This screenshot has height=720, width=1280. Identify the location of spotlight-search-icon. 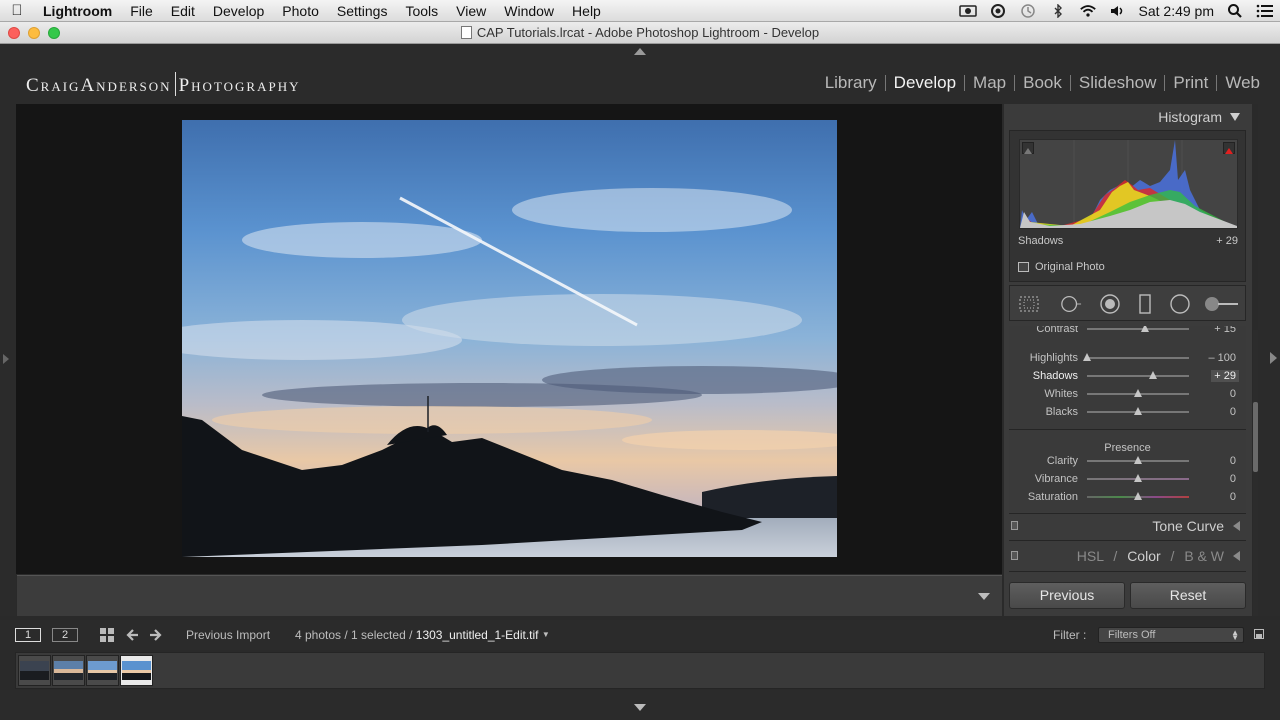
(1235, 11).